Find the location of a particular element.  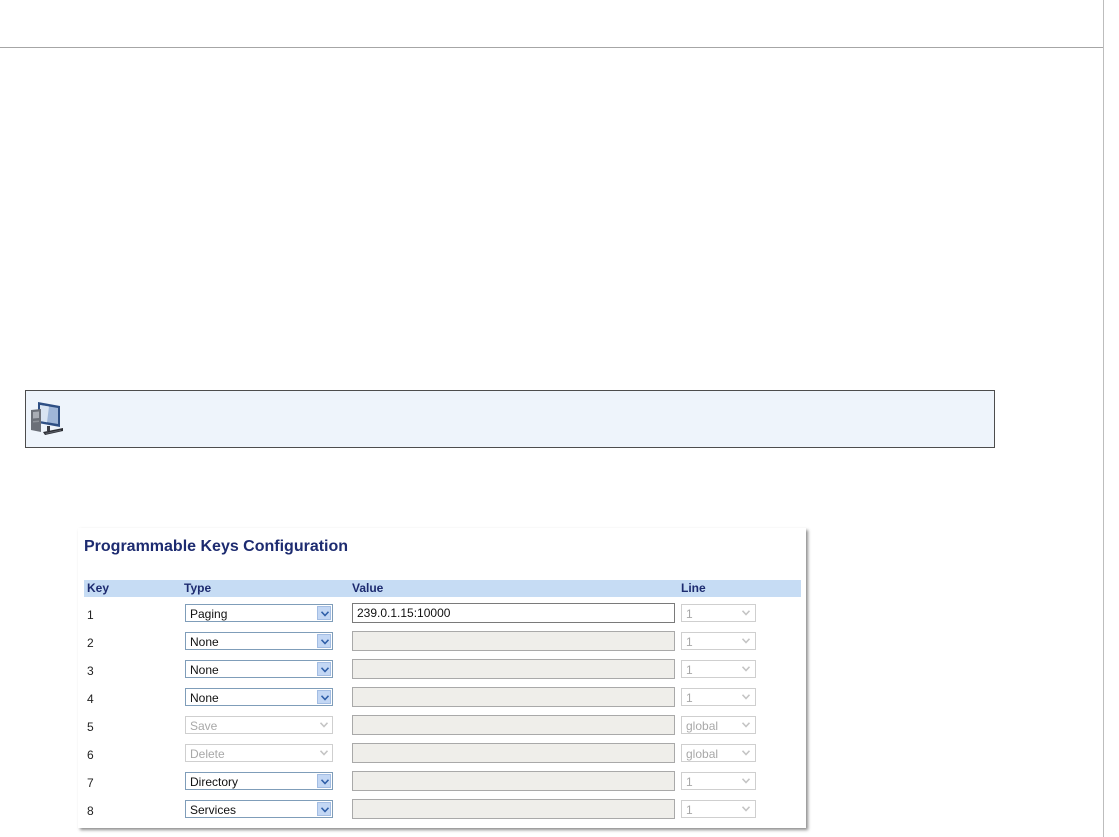

type-select-value: Save is located at coordinates (204, 726).